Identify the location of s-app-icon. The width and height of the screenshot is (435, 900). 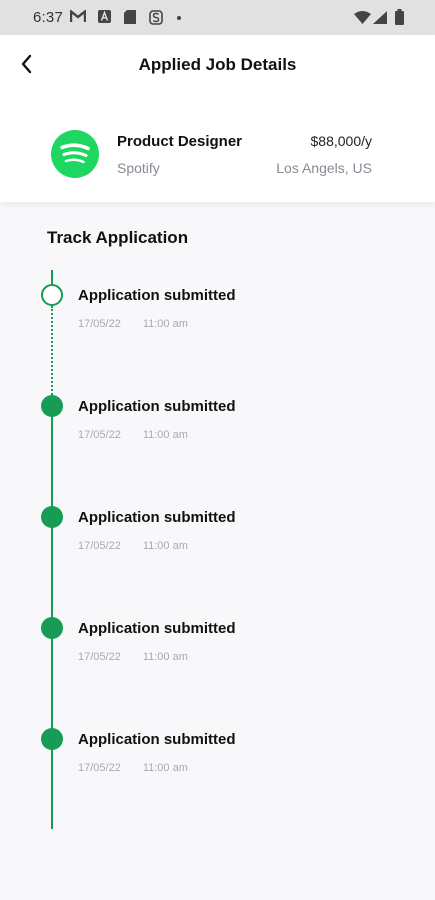
(156, 19).